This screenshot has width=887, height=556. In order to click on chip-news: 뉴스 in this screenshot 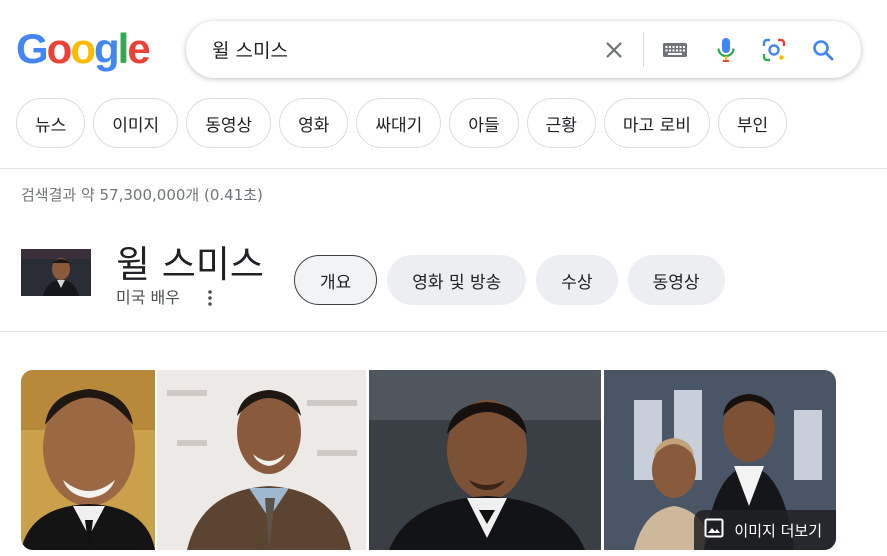, I will do `click(51, 123)`.